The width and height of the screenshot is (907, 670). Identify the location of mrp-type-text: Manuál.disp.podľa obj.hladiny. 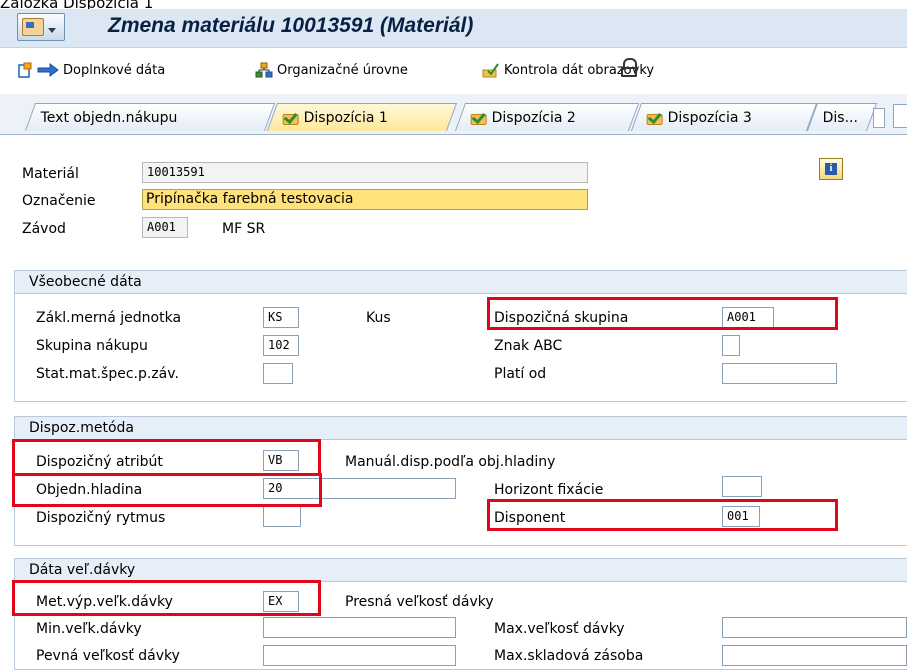
(450, 462).